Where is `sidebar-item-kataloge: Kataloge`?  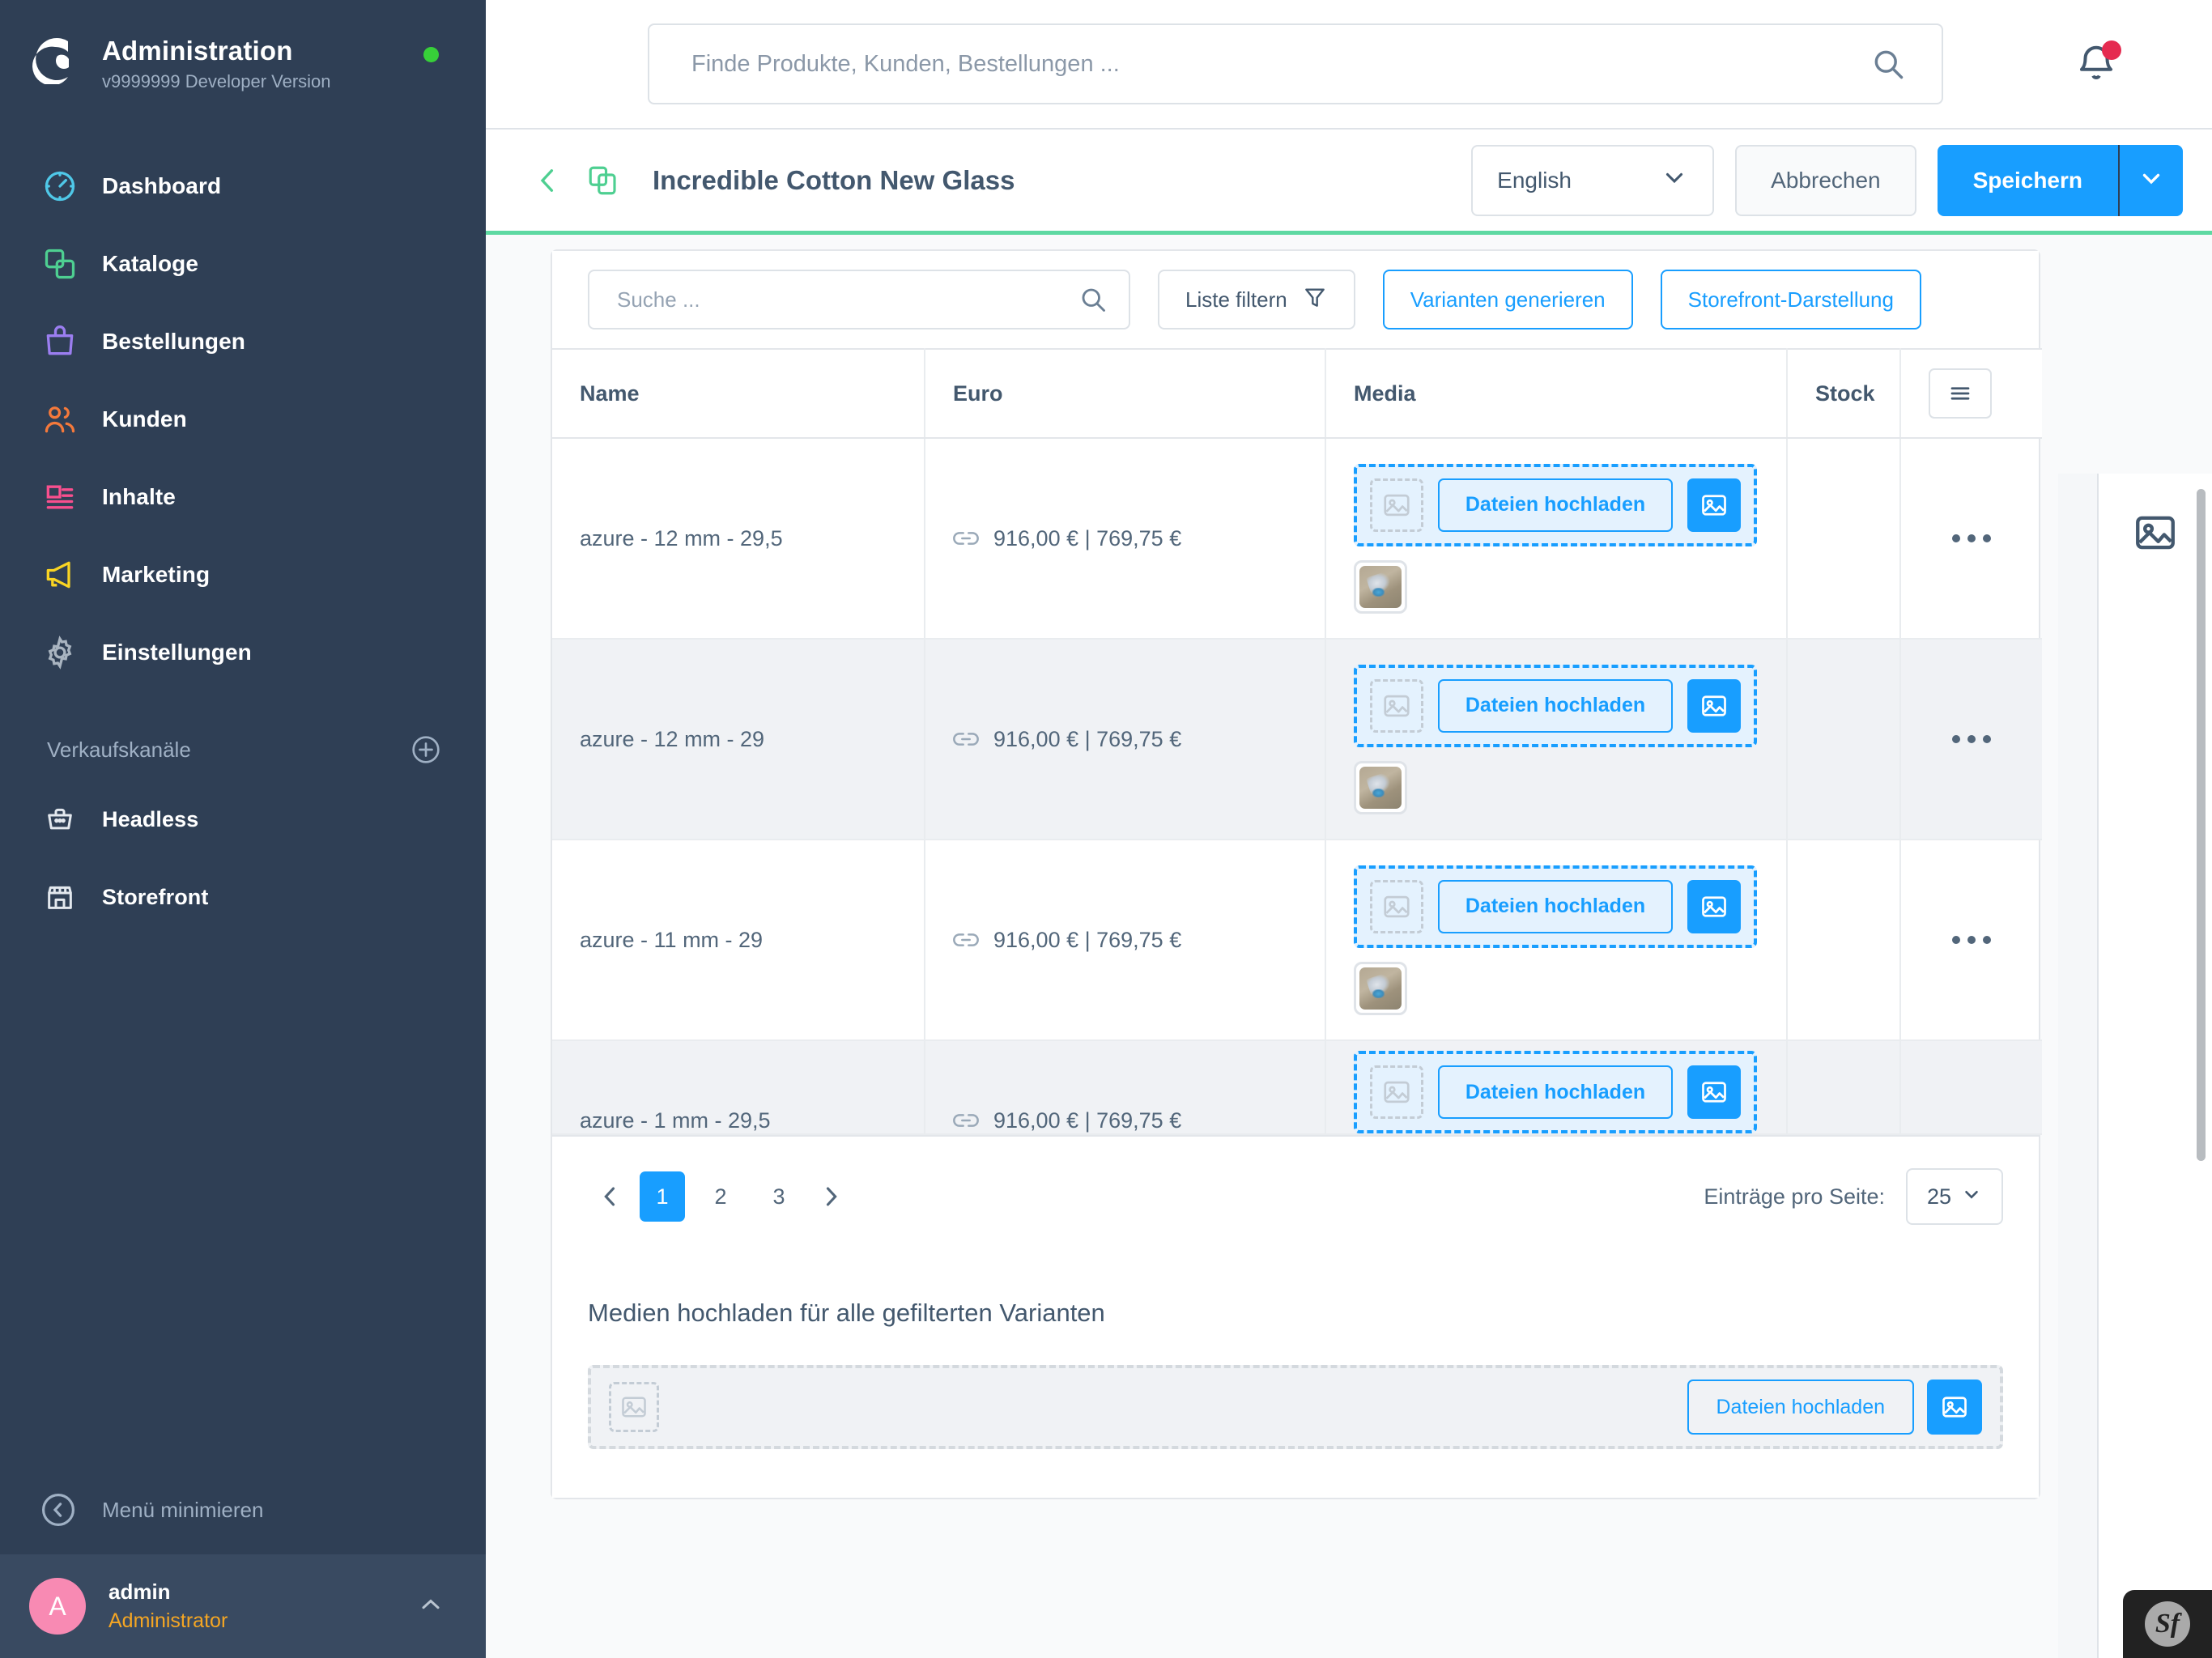
sidebar-item-kataloge: Kataloge is located at coordinates (243, 264).